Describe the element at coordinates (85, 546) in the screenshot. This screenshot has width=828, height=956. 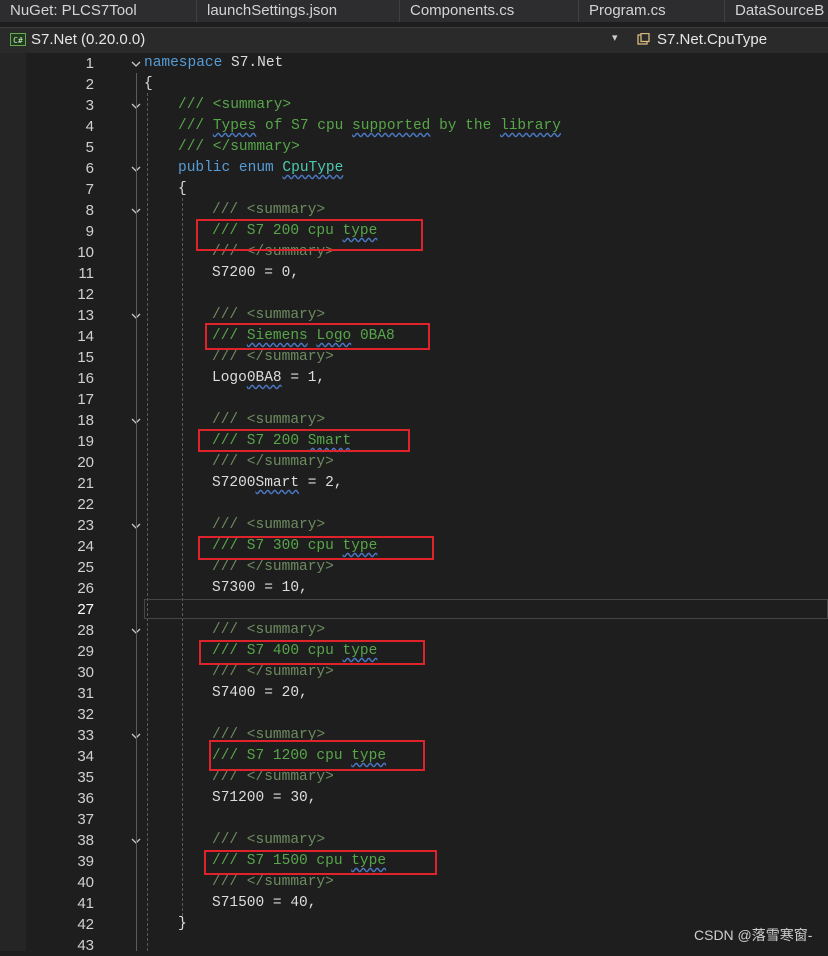
I see `line-number: 24` at that location.